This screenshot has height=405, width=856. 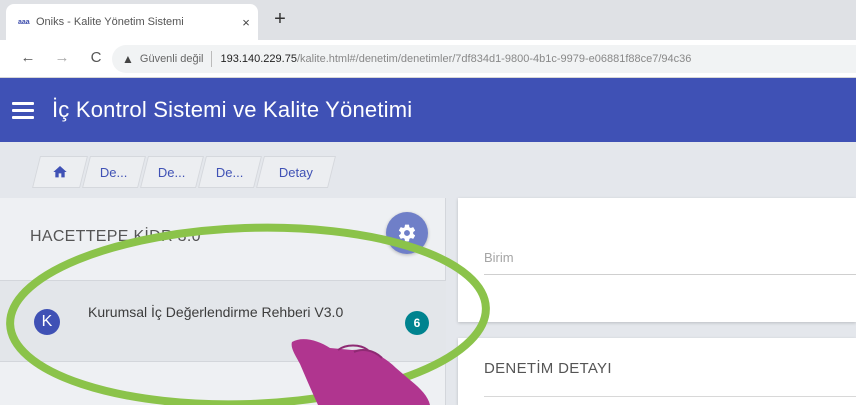 What do you see at coordinates (171, 59) in the screenshot?
I see `security-label: Güvenli değil` at bounding box center [171, 59].